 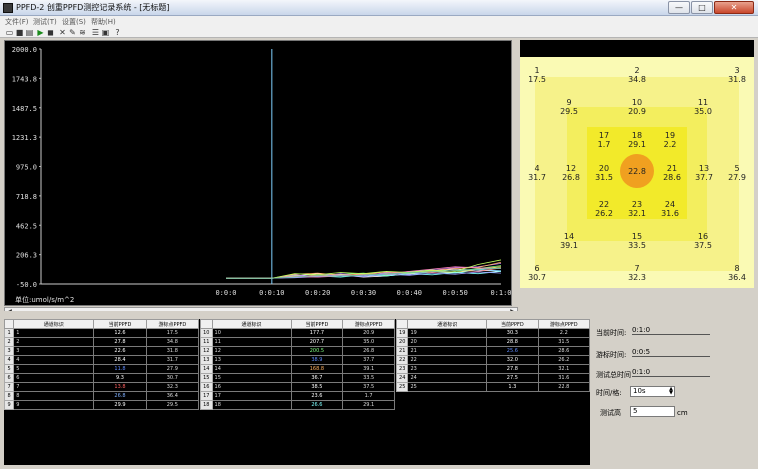 I want to click on close-button: ✕, so click(x=734, y=7).